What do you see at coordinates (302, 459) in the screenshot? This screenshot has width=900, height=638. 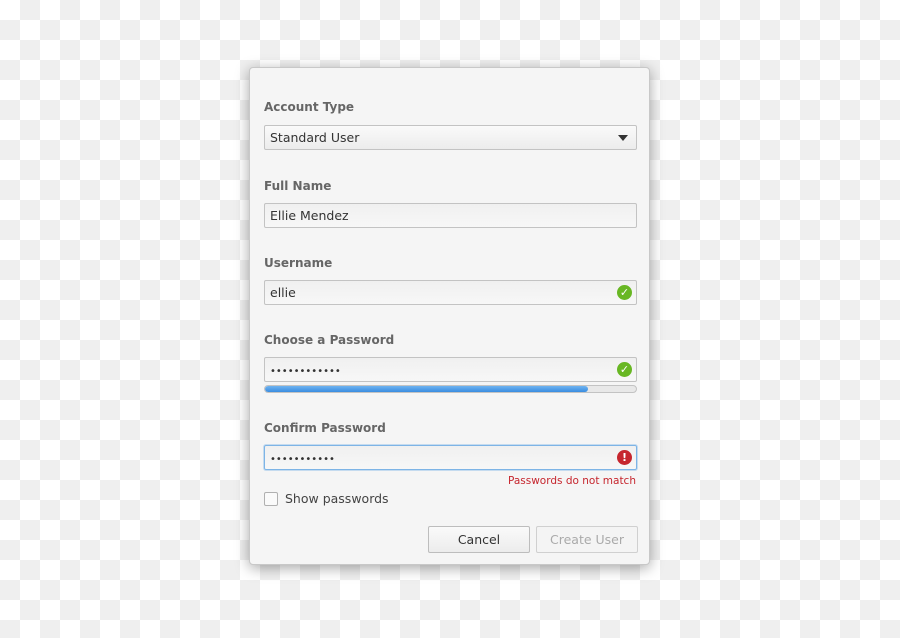 I see `confirm-password-value: •••••••••••` at bounding box center [302, 459].